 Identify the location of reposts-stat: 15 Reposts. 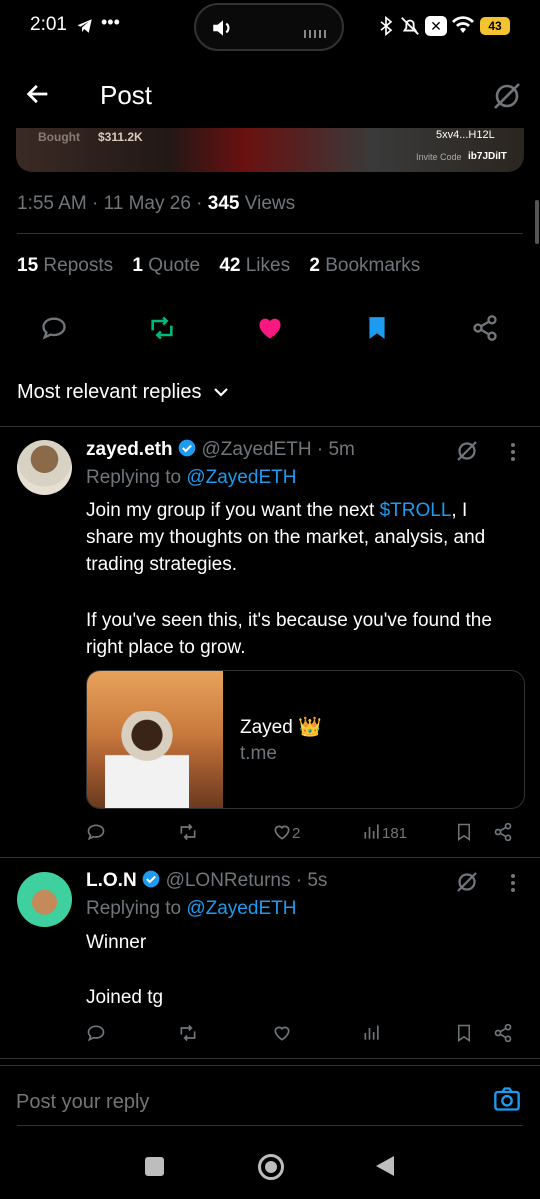
(65, 265).